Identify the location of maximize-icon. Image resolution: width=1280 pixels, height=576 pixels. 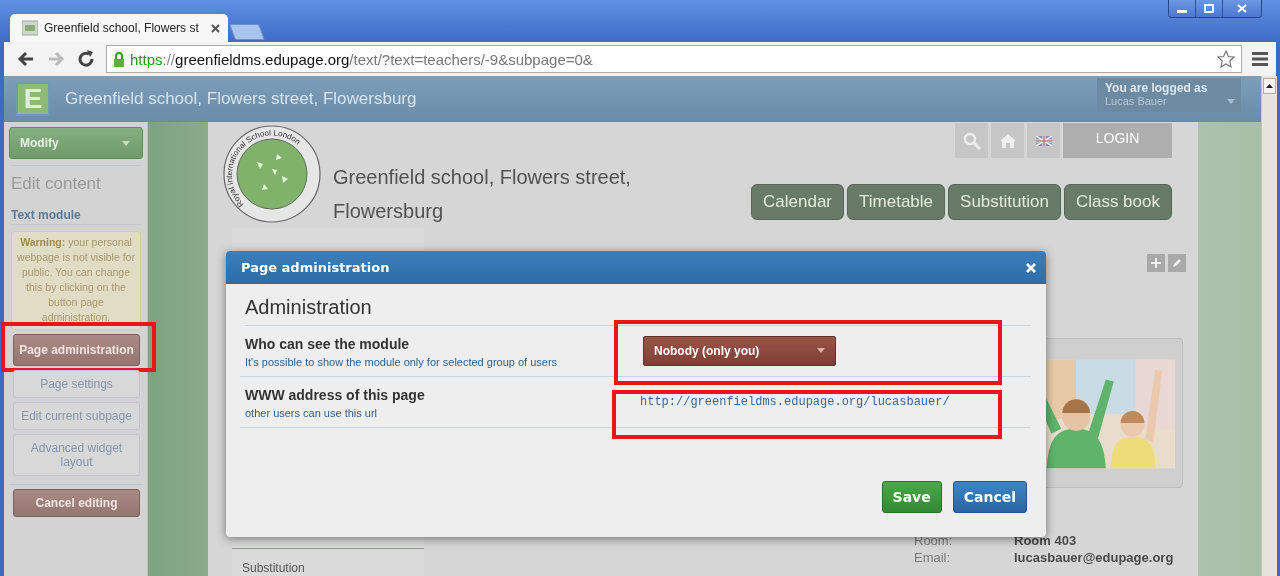
(1209, 8).